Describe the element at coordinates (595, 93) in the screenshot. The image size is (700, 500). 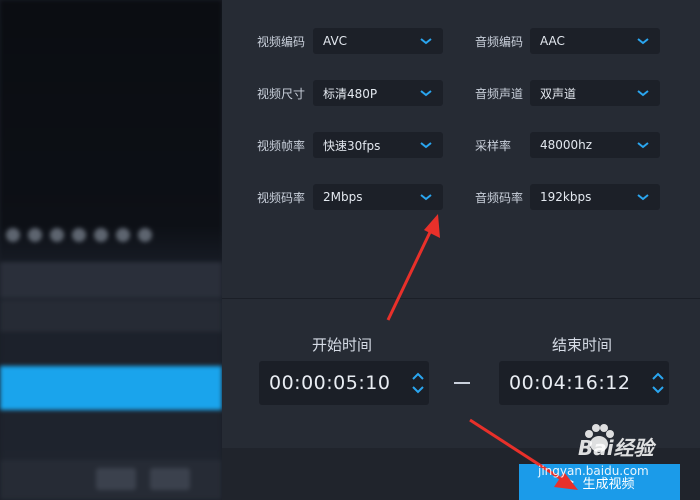
I see `audio-channel-select: 双声道` at that location.